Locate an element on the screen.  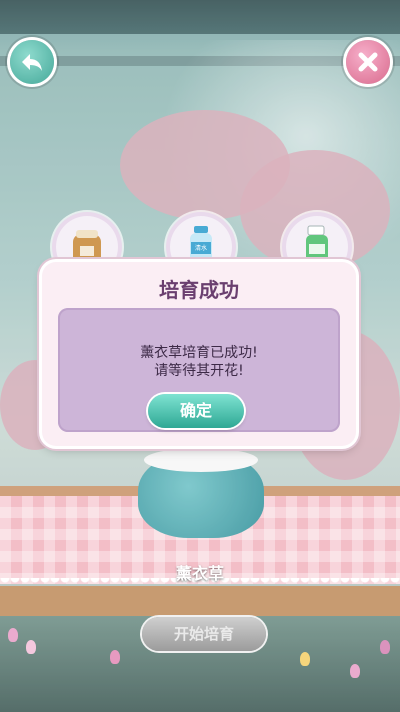
dialog-message-line2: 请等待其开花! is located at coordinates (199, 371).